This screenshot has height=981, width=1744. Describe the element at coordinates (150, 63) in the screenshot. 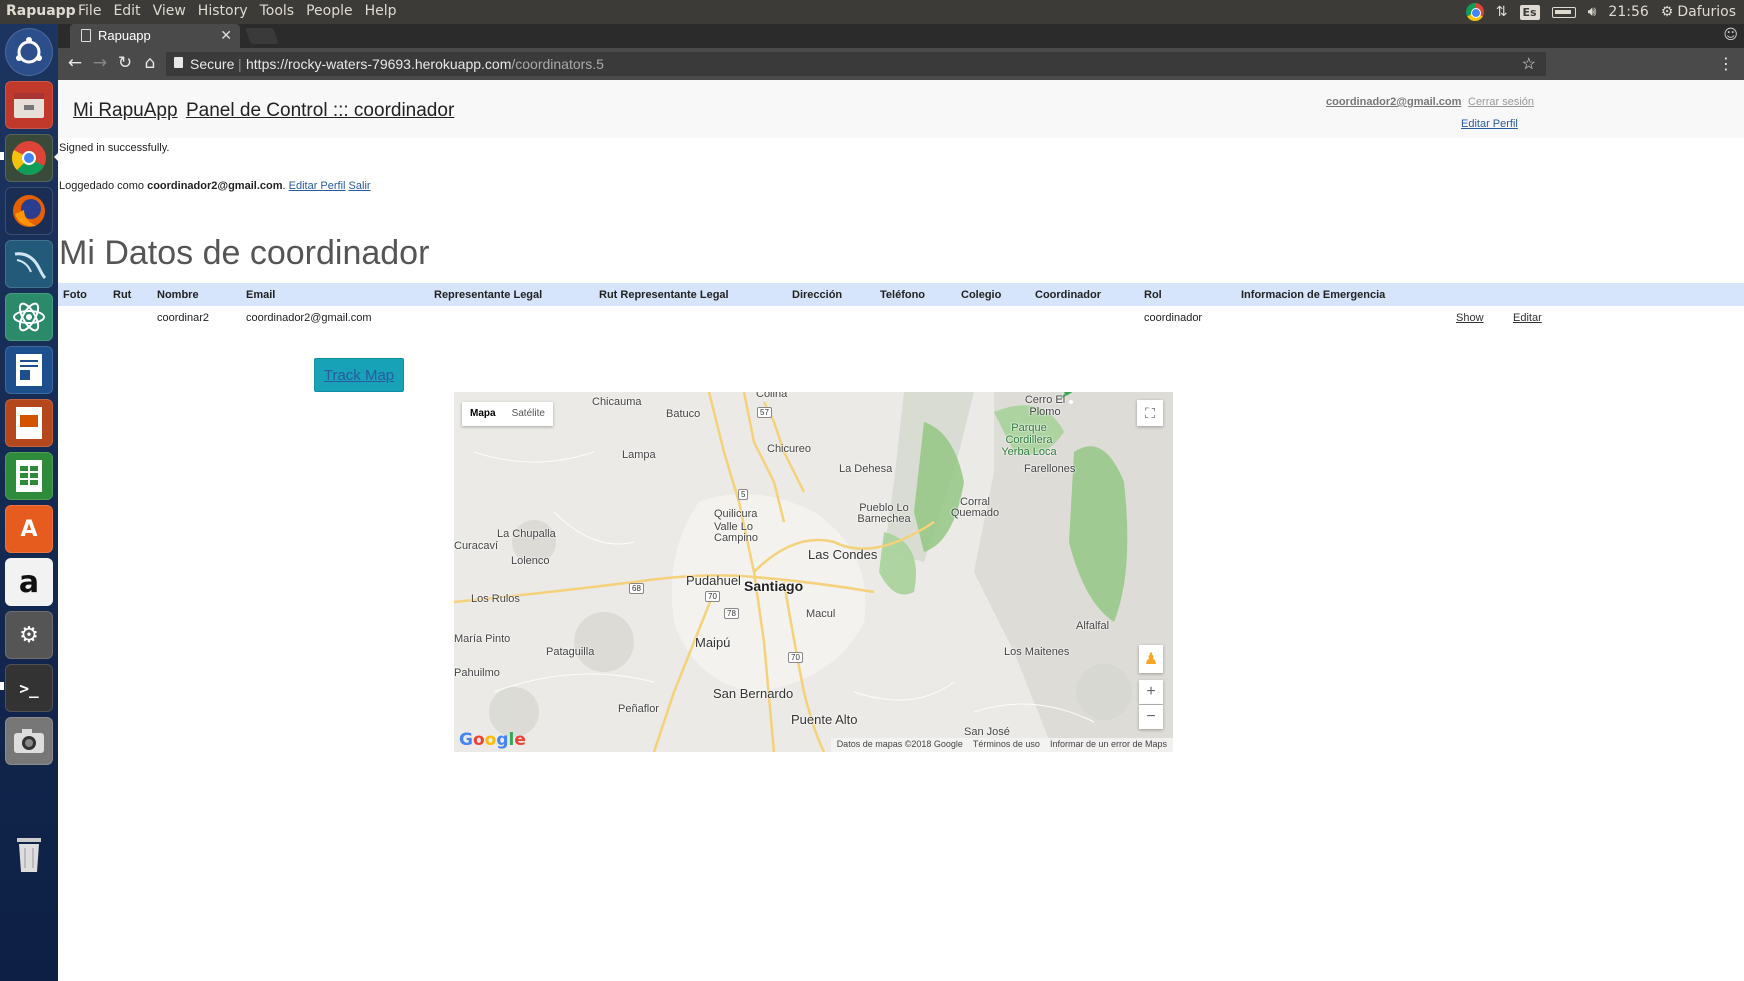

I see `home-icon: ⌂` at that location.